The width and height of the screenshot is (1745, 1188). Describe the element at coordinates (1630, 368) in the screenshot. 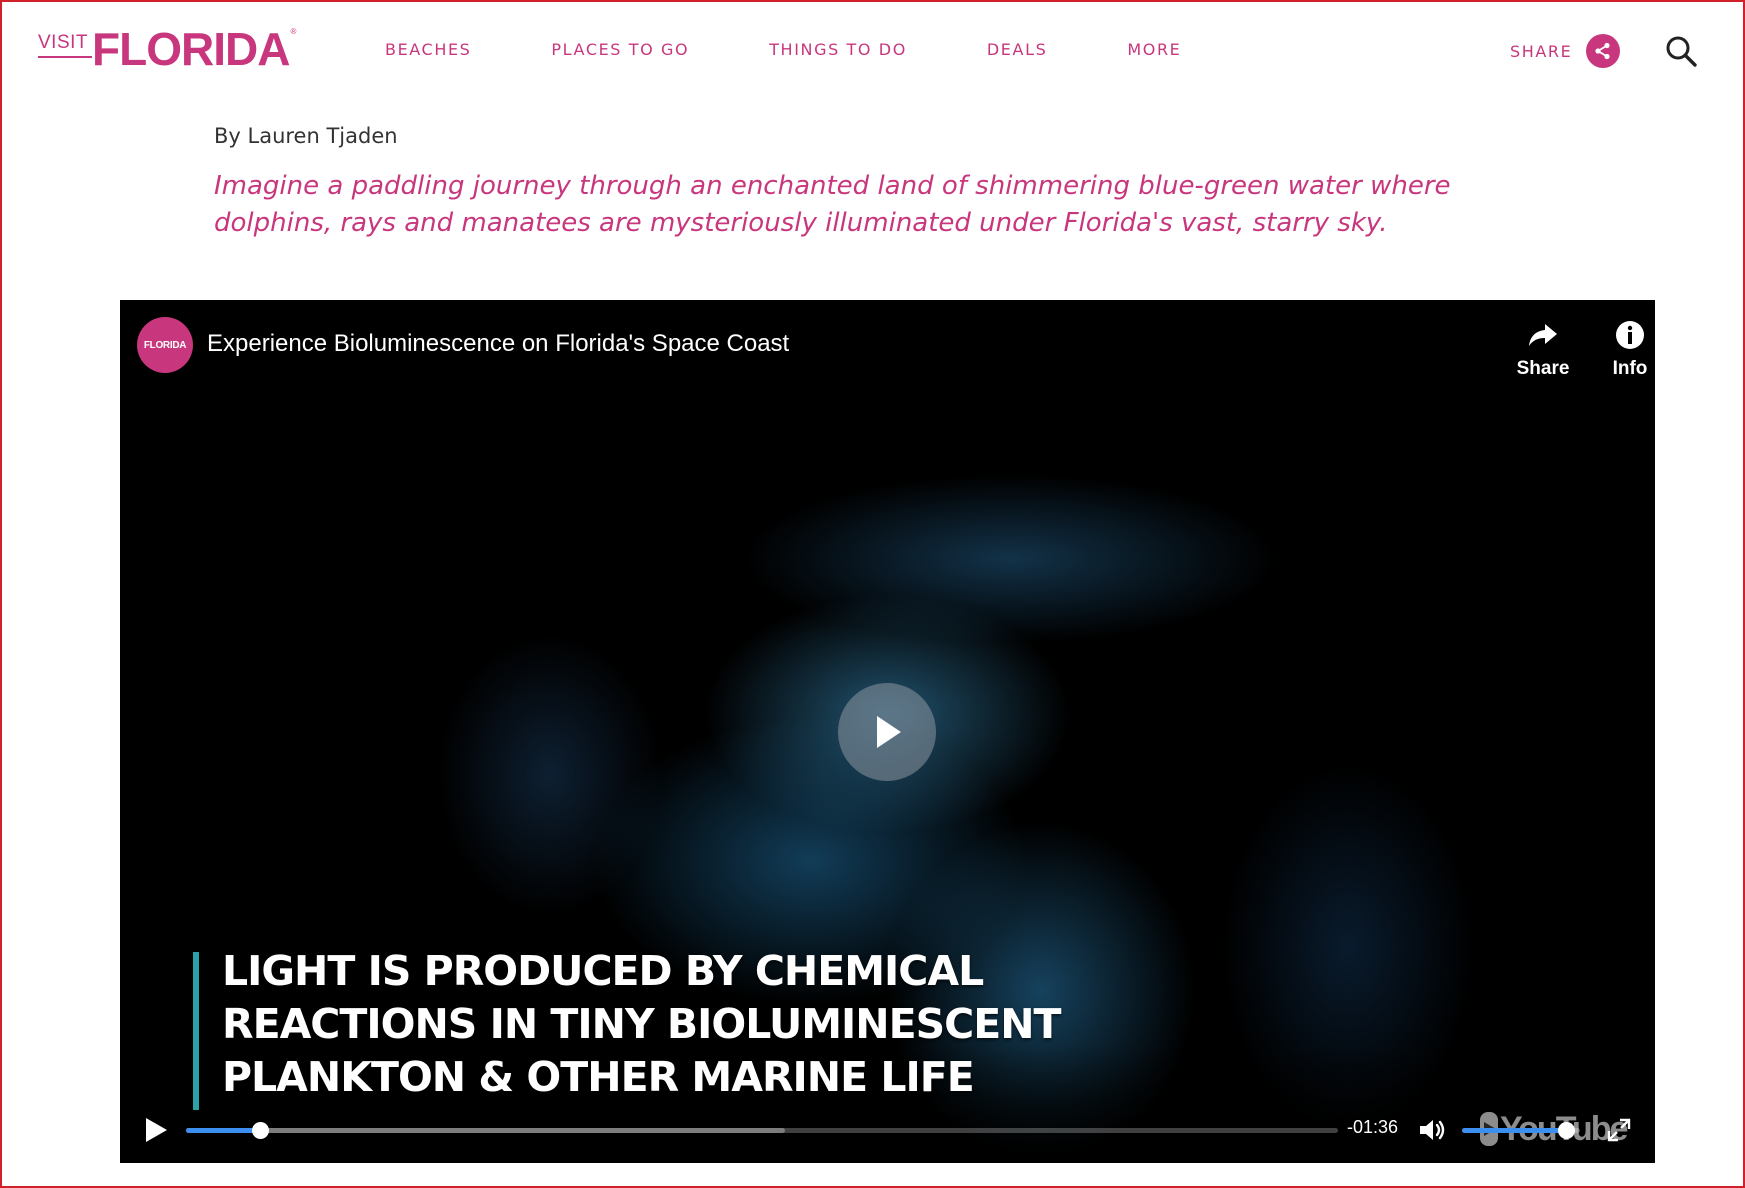

I see `video-info-label: Info` at that location.